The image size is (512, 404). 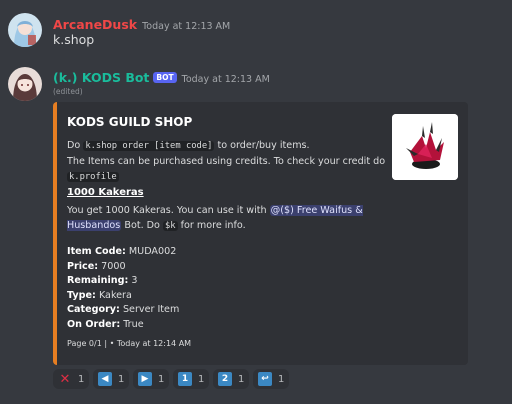 What do you see at coordinates (225, 379) in the screenshot?
I see `keycap-2-icon: 2` at bounding box center [225, 379].